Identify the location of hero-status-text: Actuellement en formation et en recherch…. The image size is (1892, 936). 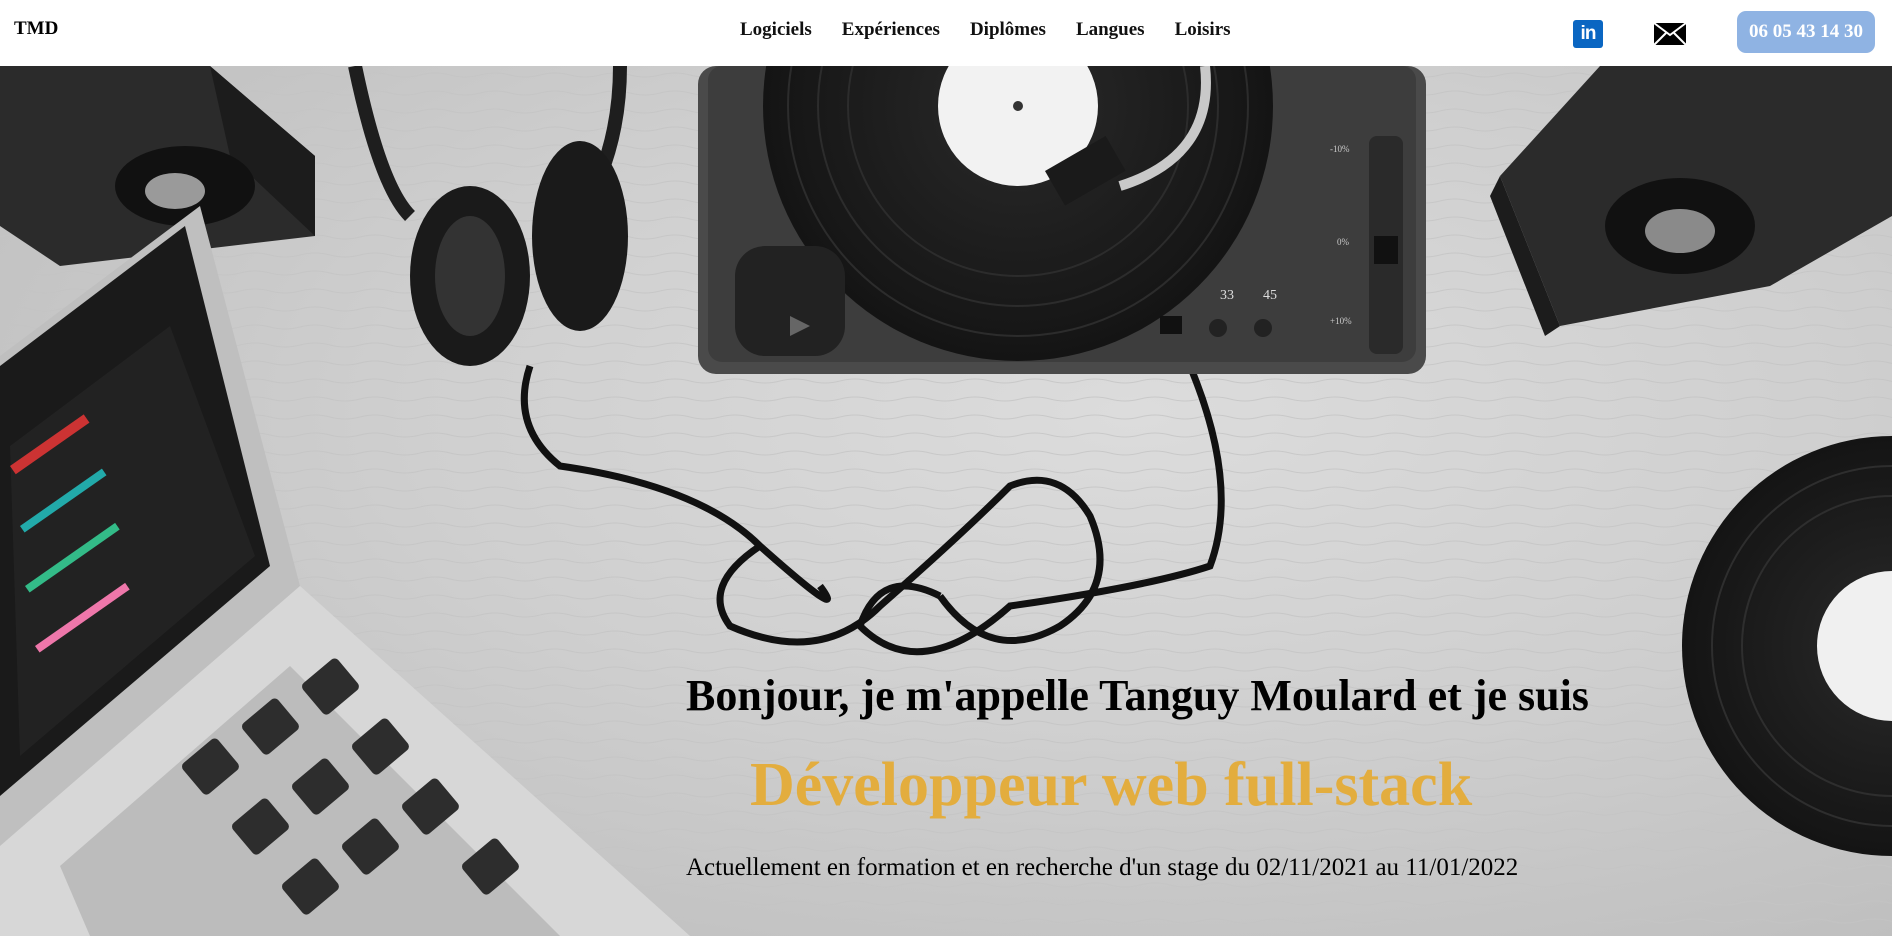
(1102, 867).